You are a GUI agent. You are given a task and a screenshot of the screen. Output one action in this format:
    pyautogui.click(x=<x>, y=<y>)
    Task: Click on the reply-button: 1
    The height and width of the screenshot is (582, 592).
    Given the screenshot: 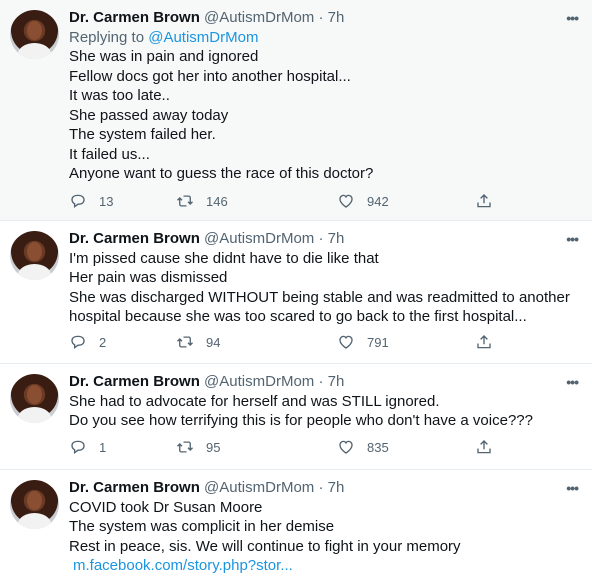 What is the action you would take?
    pyautogui.click(x=87, y=447)
    